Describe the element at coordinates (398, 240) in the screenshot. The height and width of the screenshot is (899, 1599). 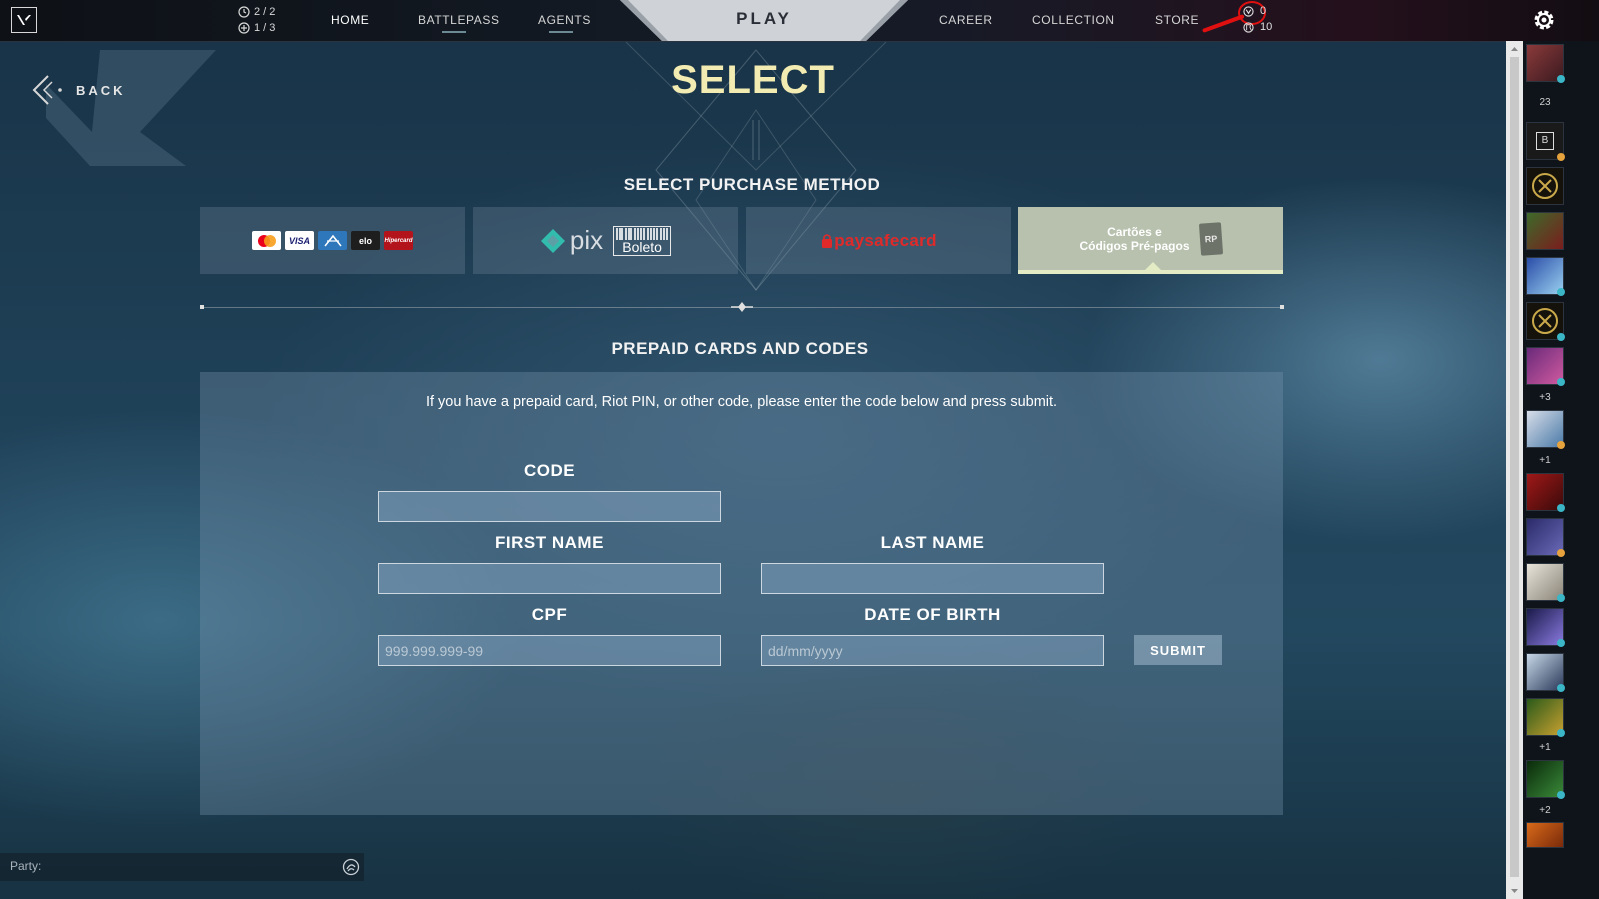
I see `hipercard-icon: Hipercard` at that location.